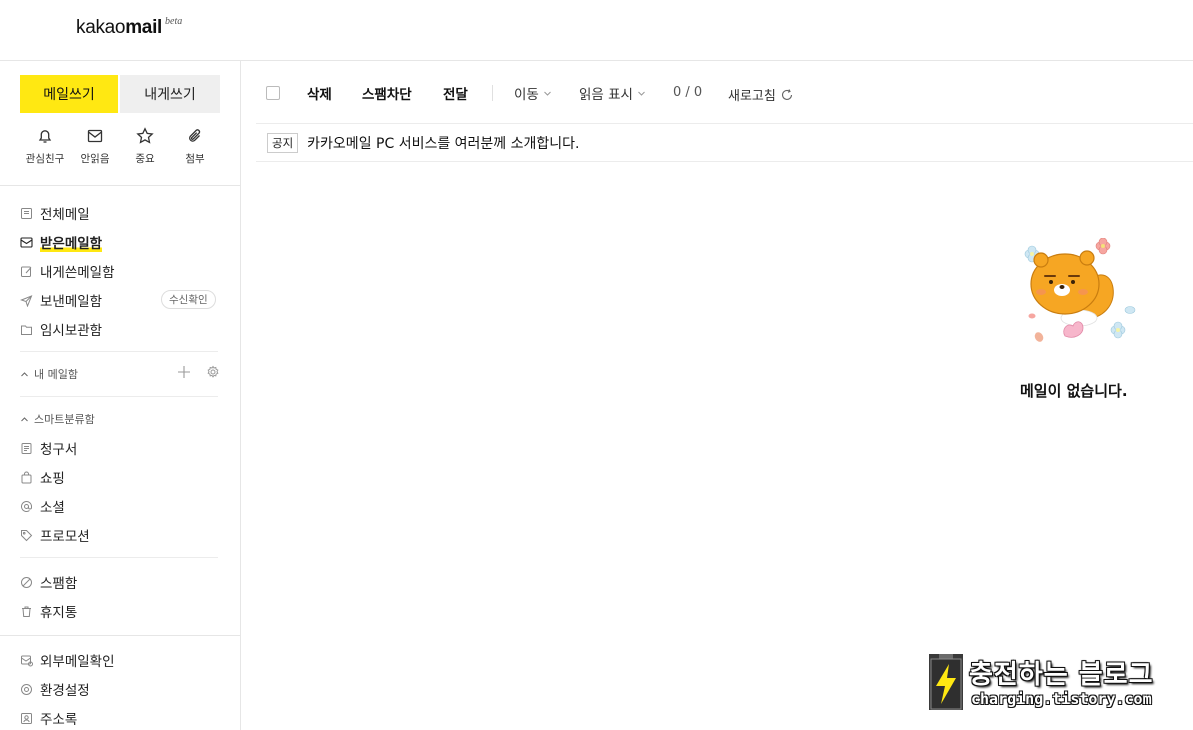 Image resolution: width=1193 pixels, height=730 pixels. Describe the element at coordinates (170, 94) in the screenshot. I see `write-to-self-button: 내게쓰기` at that location.